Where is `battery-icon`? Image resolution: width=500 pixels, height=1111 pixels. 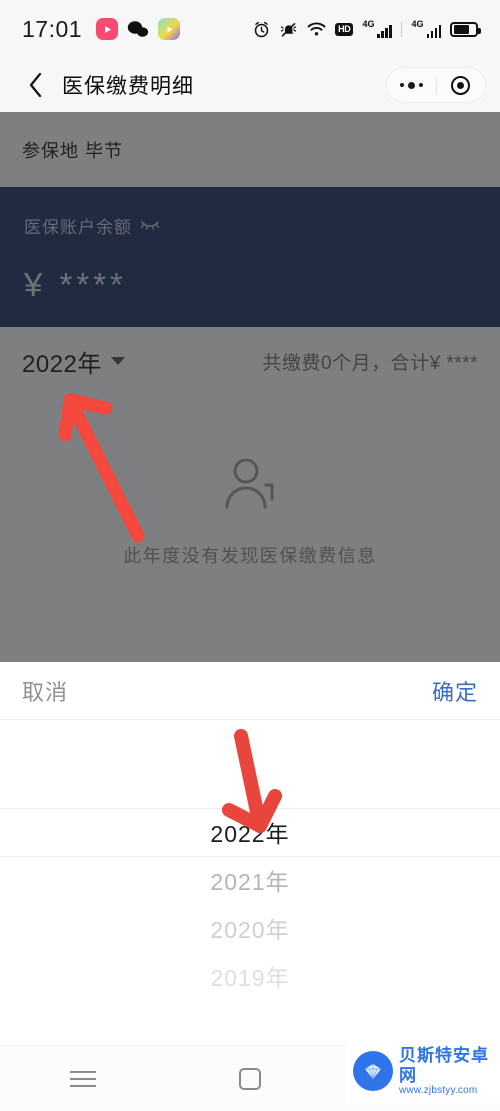 battery-icon is located at coordinates (465, 29).